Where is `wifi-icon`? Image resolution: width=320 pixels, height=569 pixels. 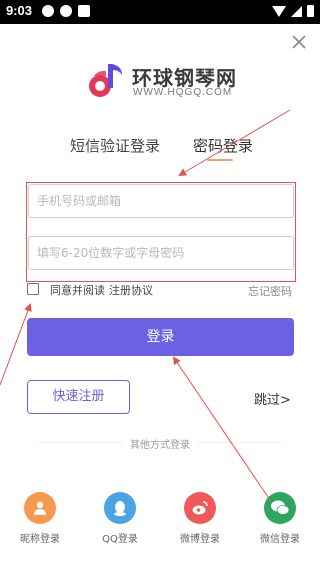
wifi-icon is located at coordinates (279, 11).